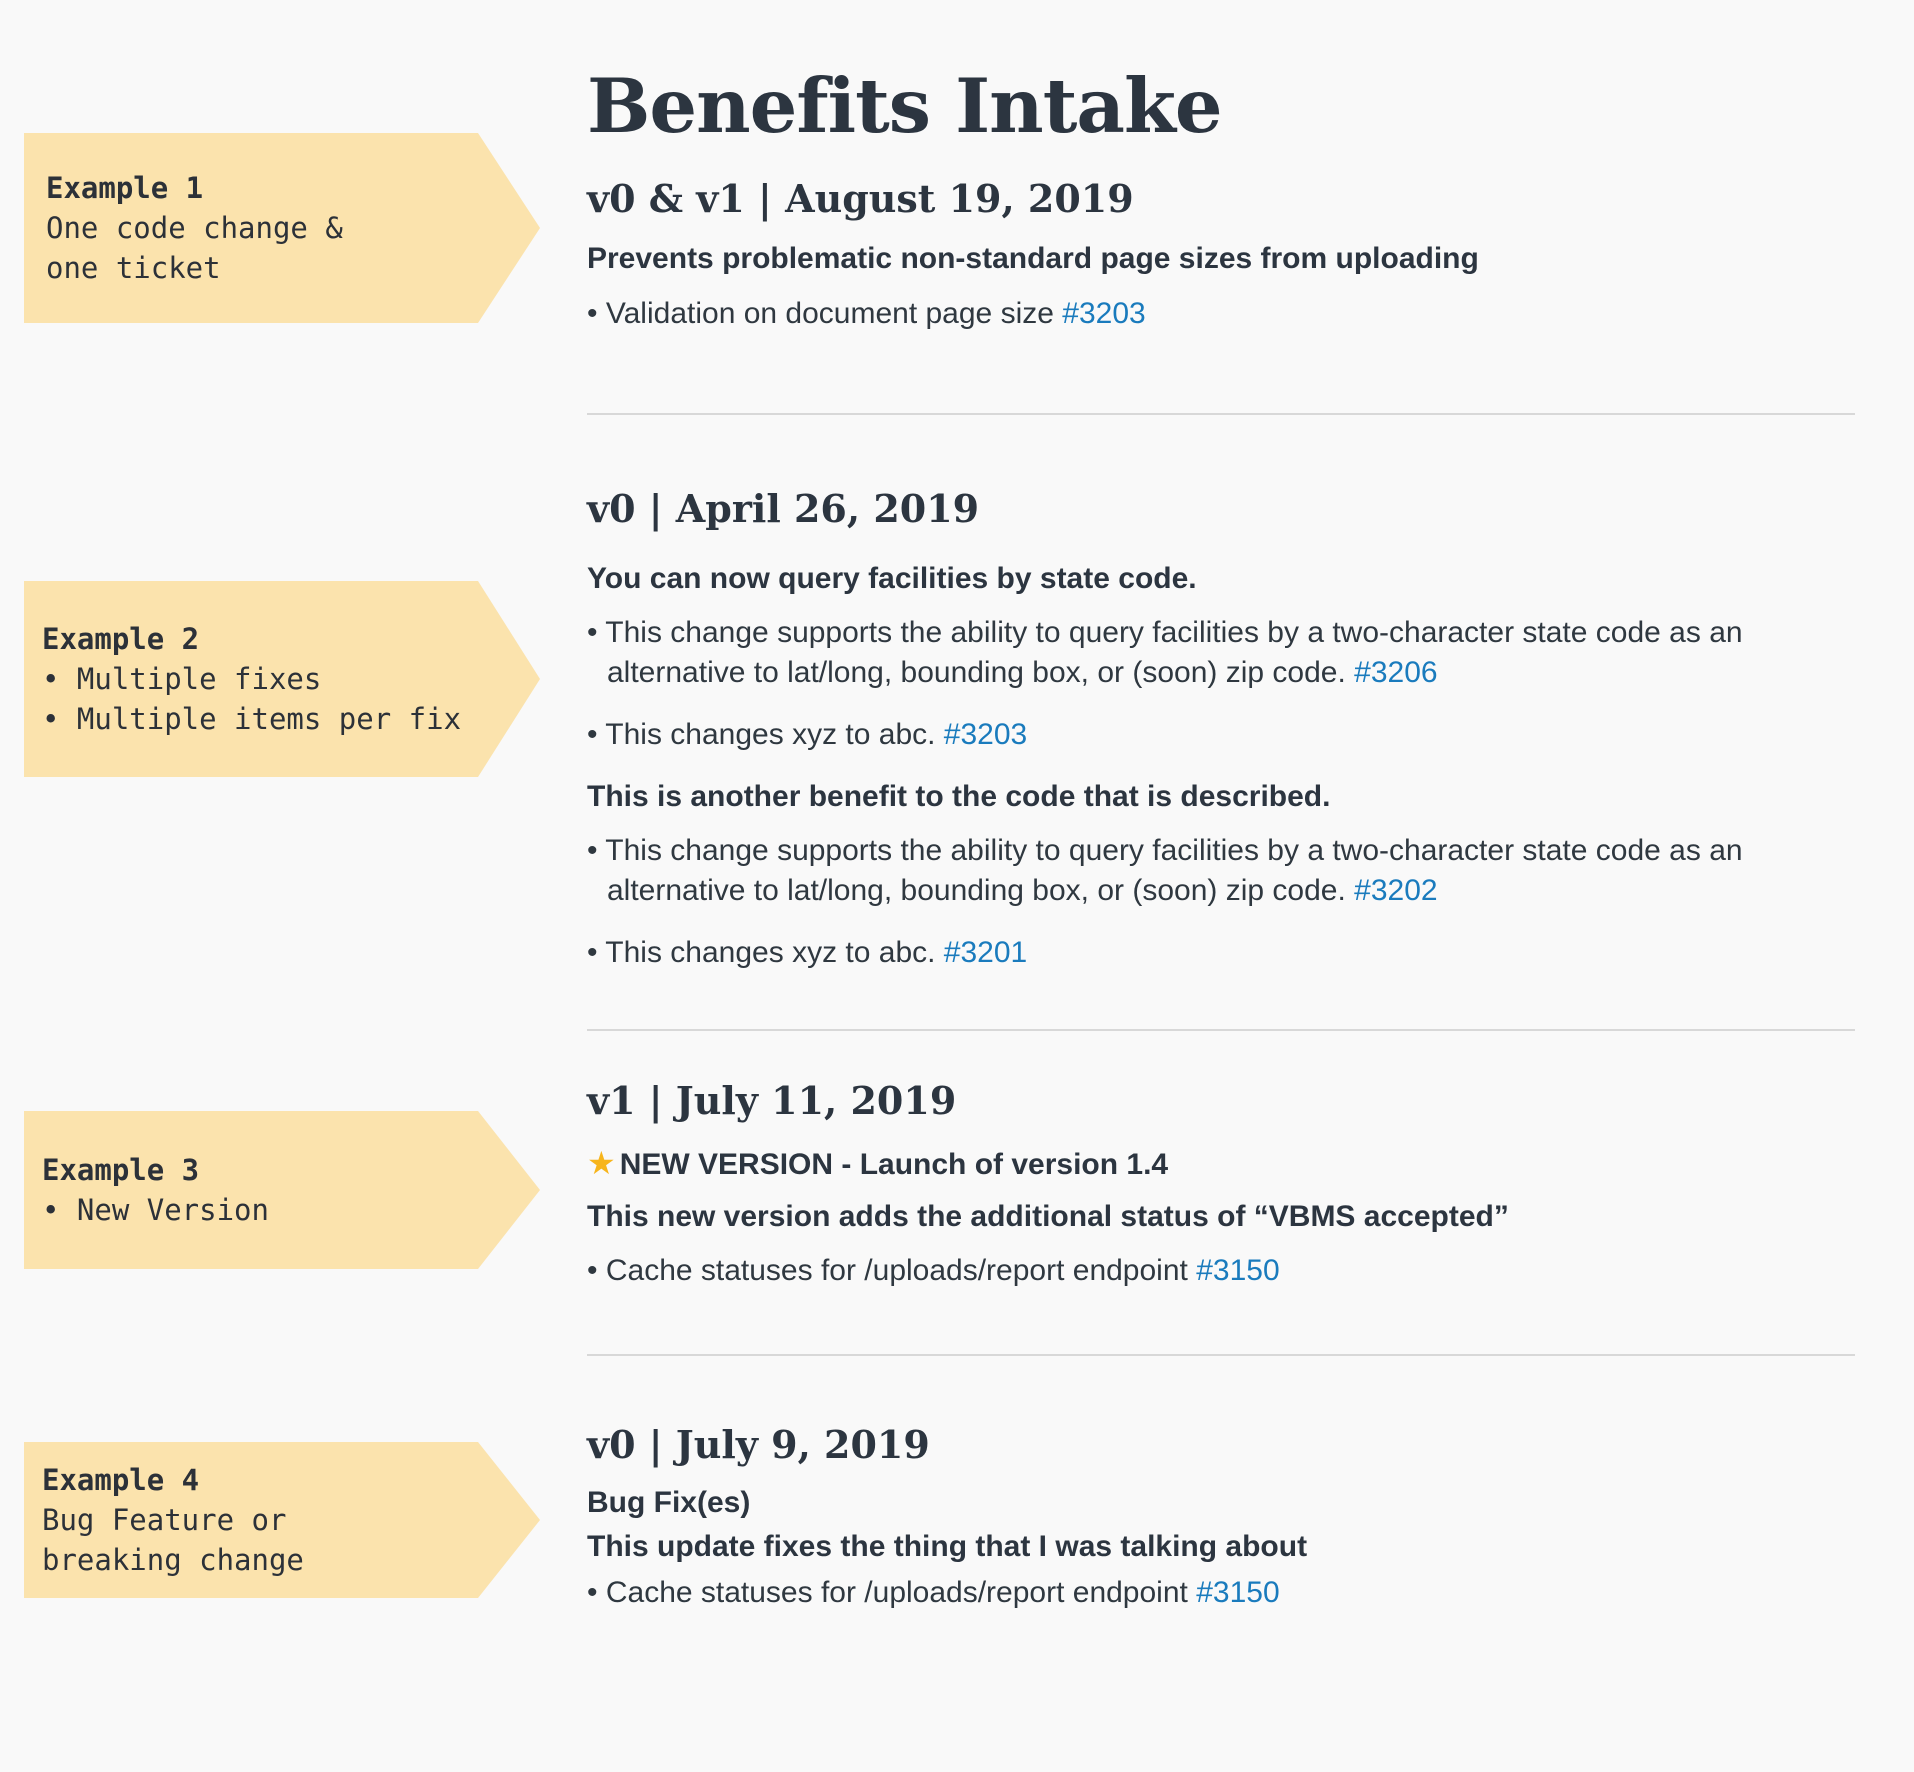 Image resolution: width=1914 pixels, height=1772 pixels. What do you see at coordinates (601, 1163) in the screenshot?
I see `star-icon: ★` at bounding box center [601, 1163].